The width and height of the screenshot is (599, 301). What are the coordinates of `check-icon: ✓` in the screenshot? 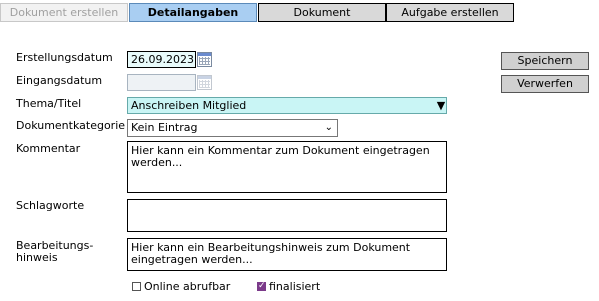 It's located at (262, 286).